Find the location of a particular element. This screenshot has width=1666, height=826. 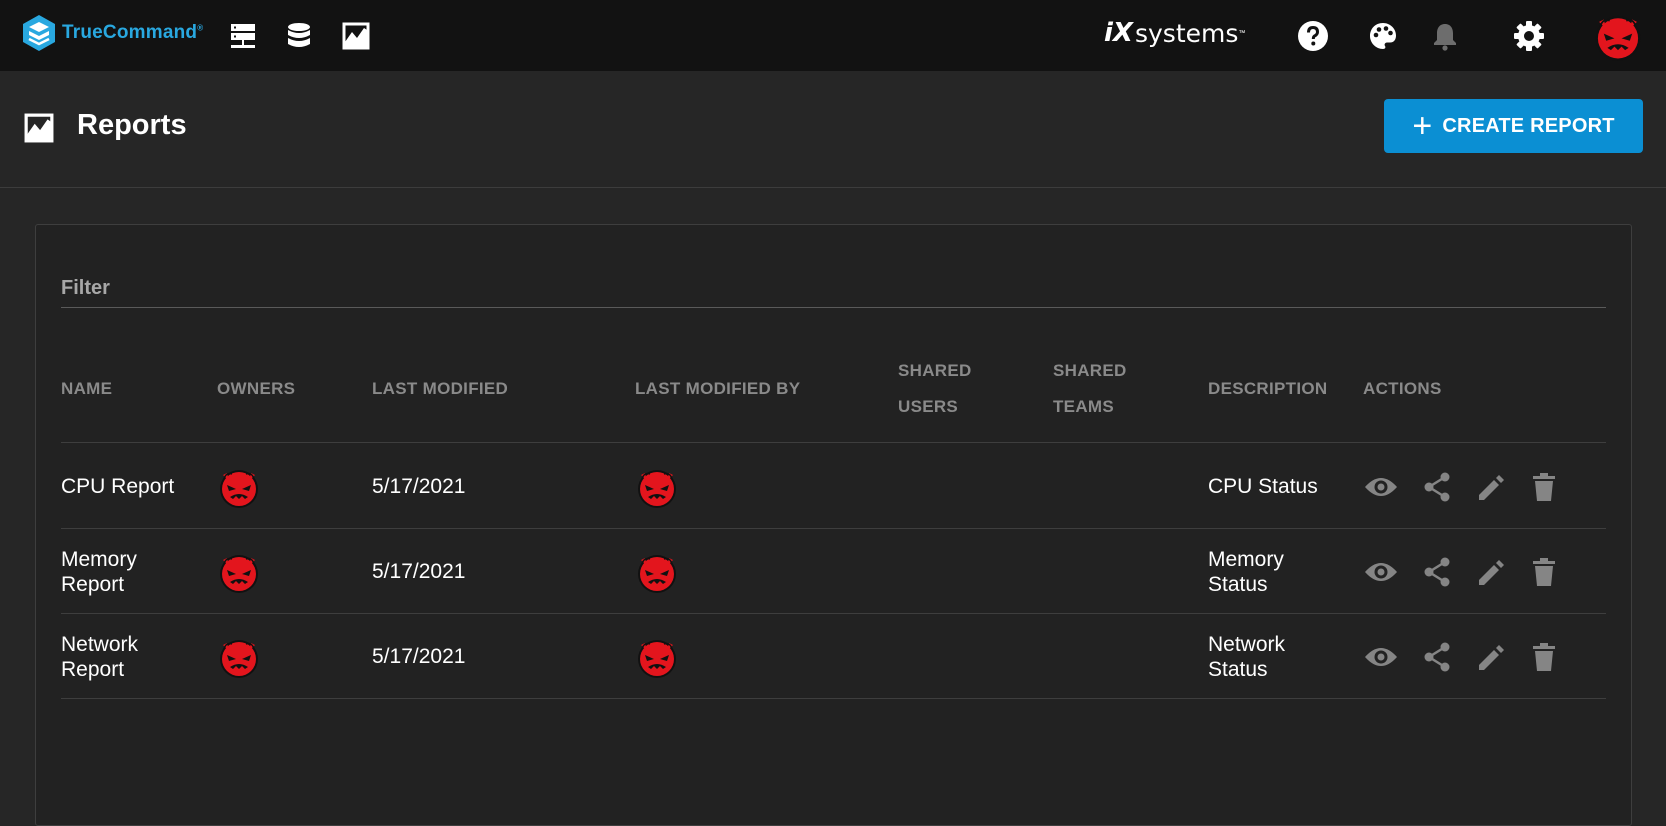

help-icon is located at coordinates (1313, 36).